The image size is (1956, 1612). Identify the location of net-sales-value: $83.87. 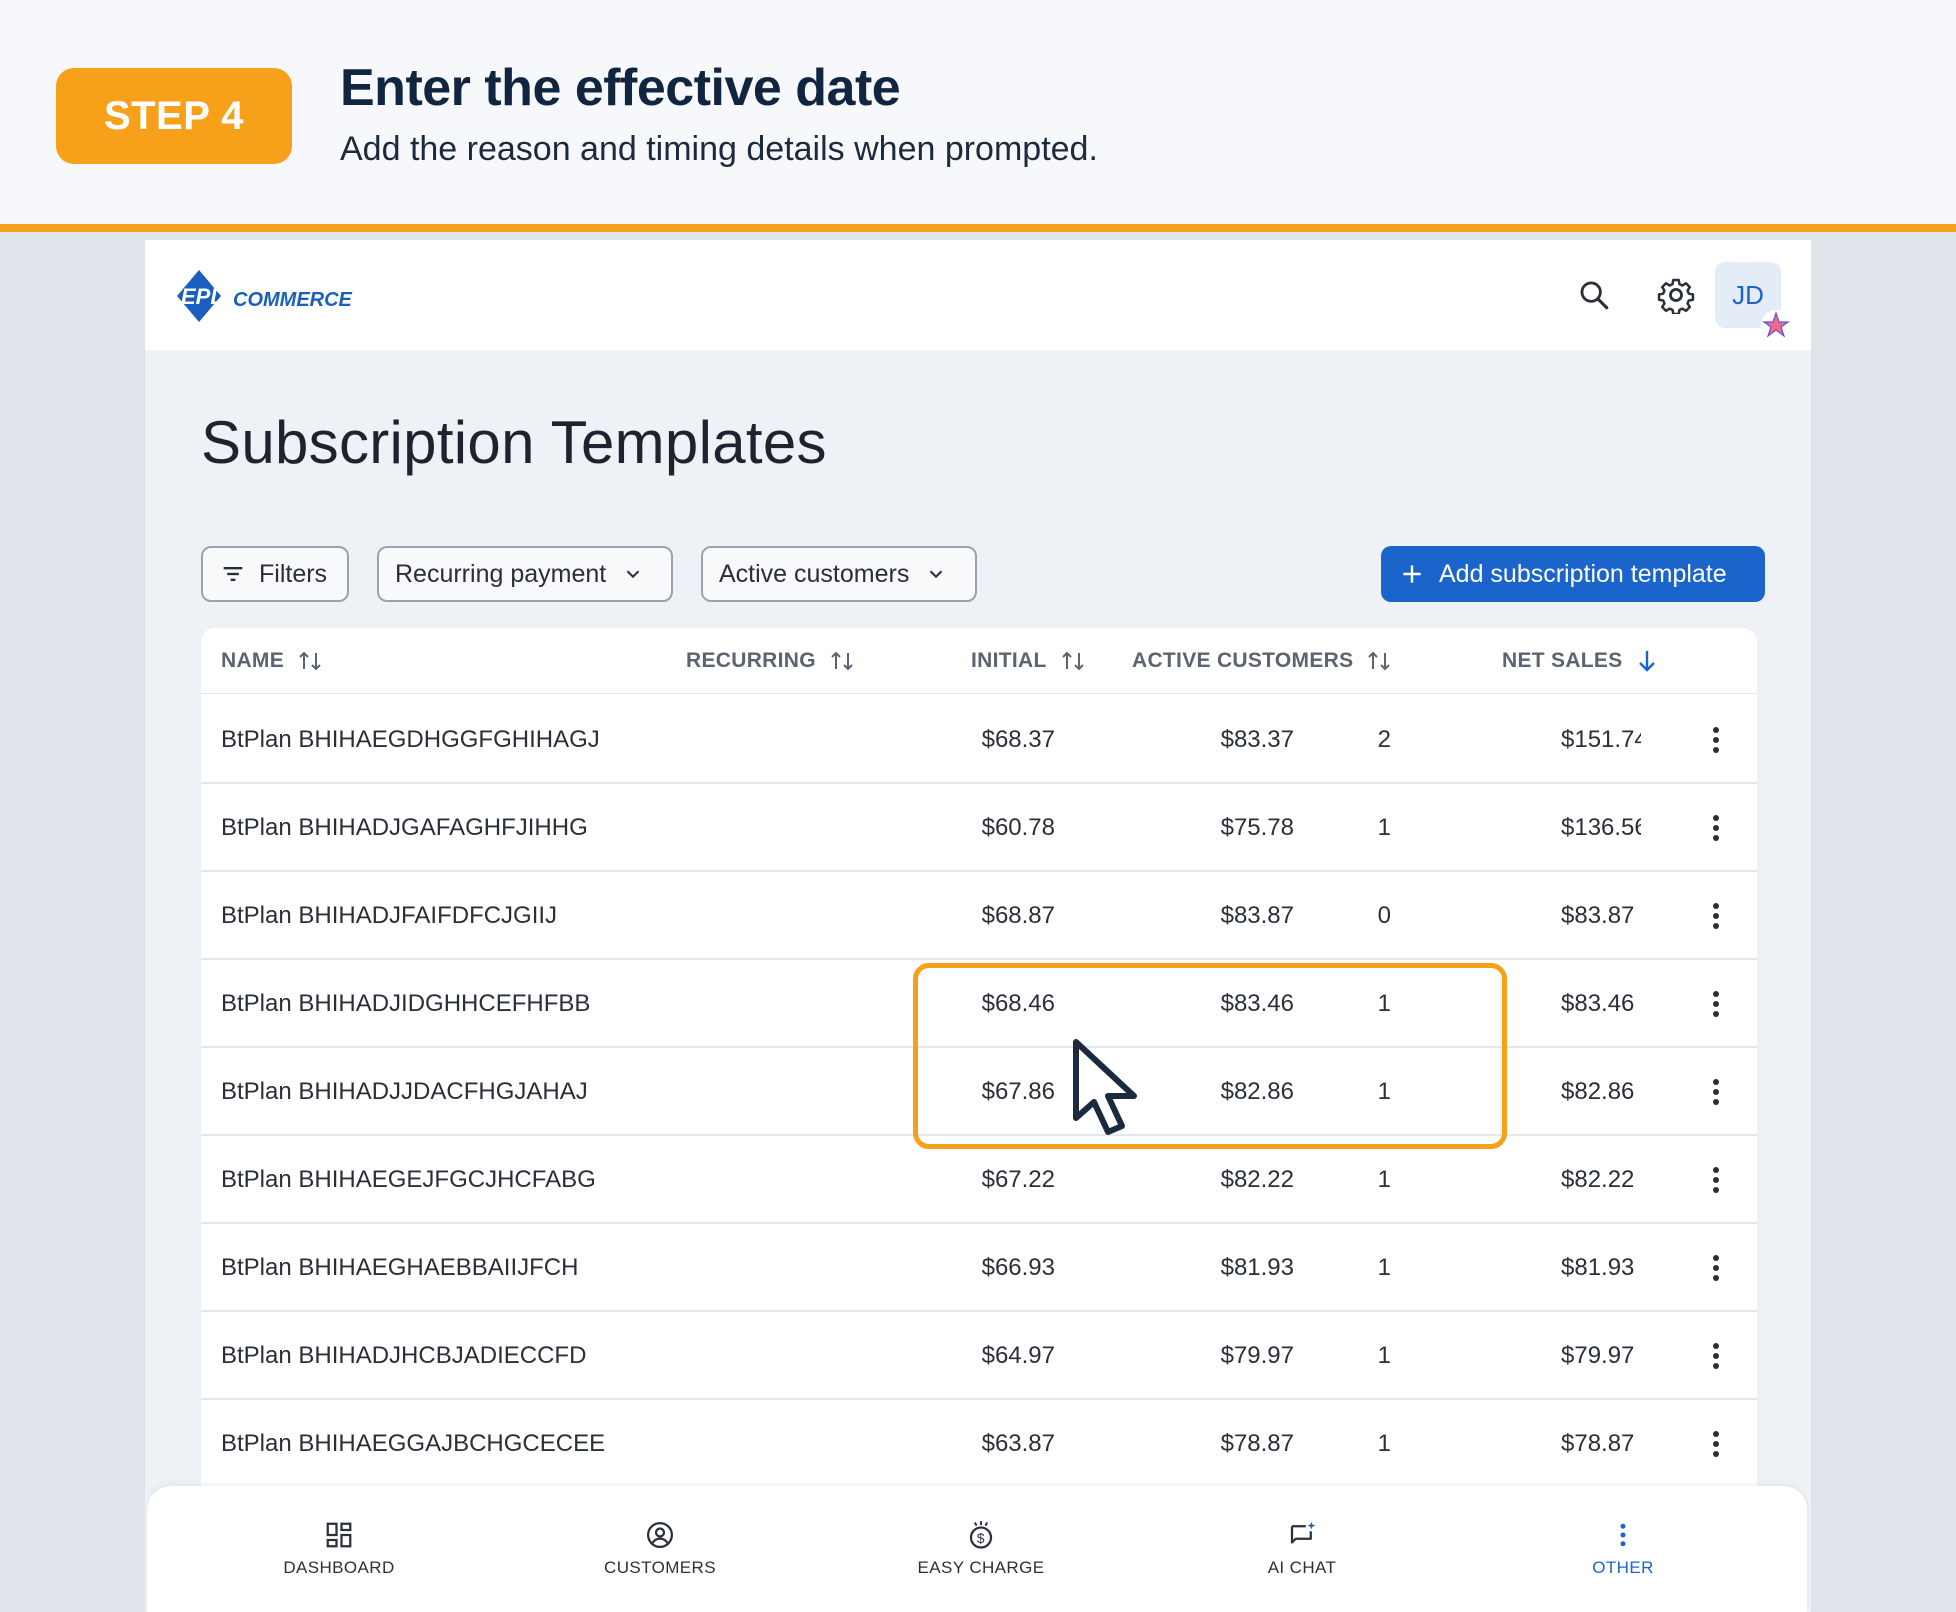
(1598, 915).